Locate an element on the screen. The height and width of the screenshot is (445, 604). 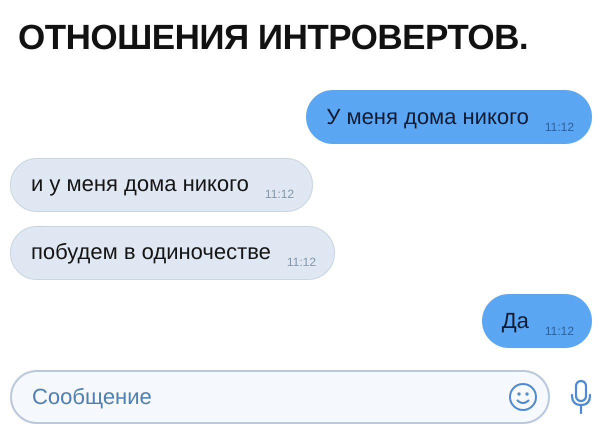
emoji-icon is located at coordinates (523, 397).